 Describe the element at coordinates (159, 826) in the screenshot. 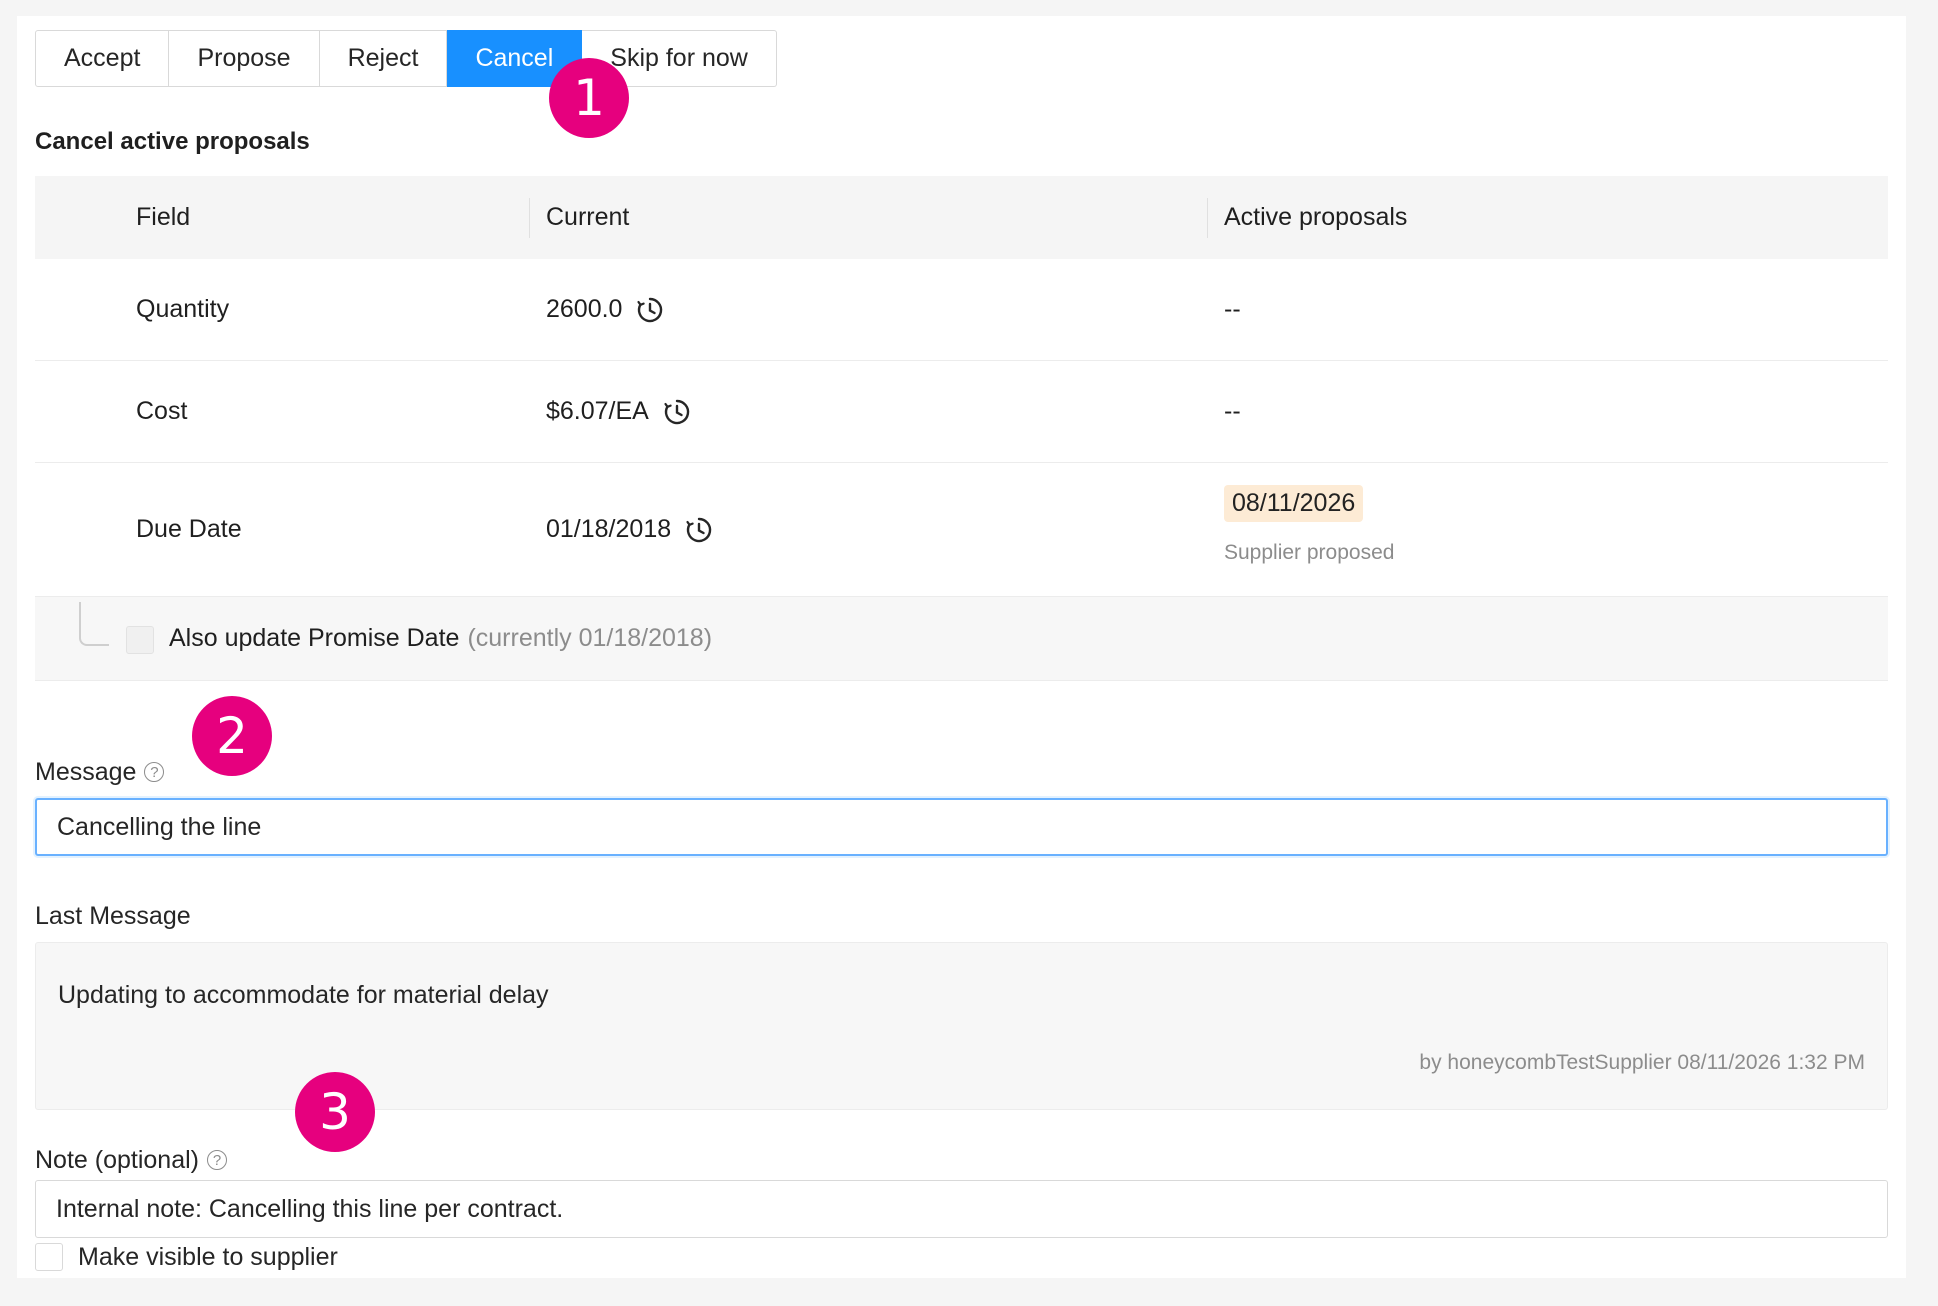

I see `message-input-value: Cancelling the line` at that location.